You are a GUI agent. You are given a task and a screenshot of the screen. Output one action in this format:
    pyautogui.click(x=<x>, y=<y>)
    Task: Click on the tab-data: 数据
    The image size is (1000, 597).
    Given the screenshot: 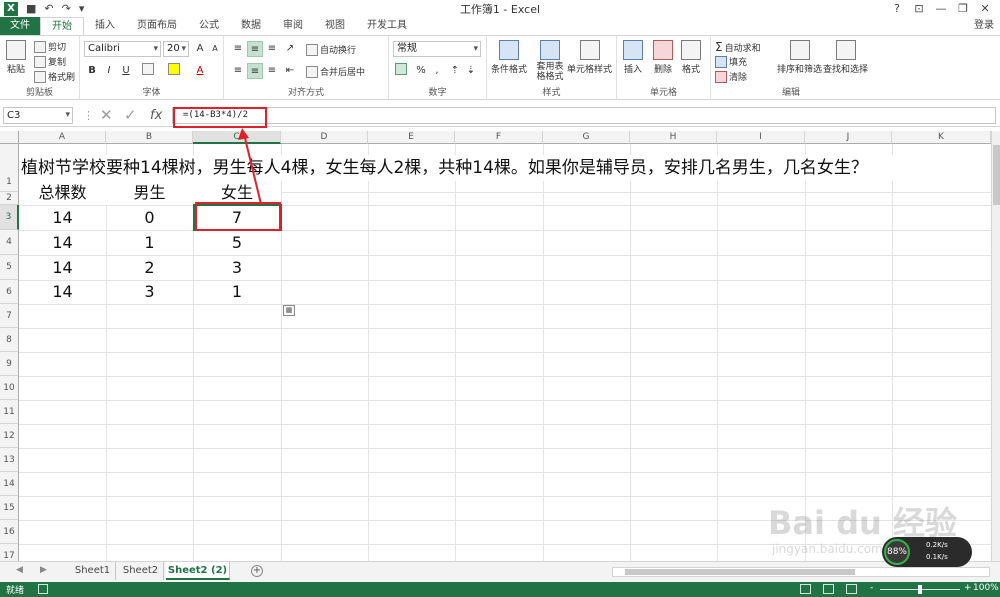 What is the action you would take?
    pyautogui.click(x=251, y=26)
    